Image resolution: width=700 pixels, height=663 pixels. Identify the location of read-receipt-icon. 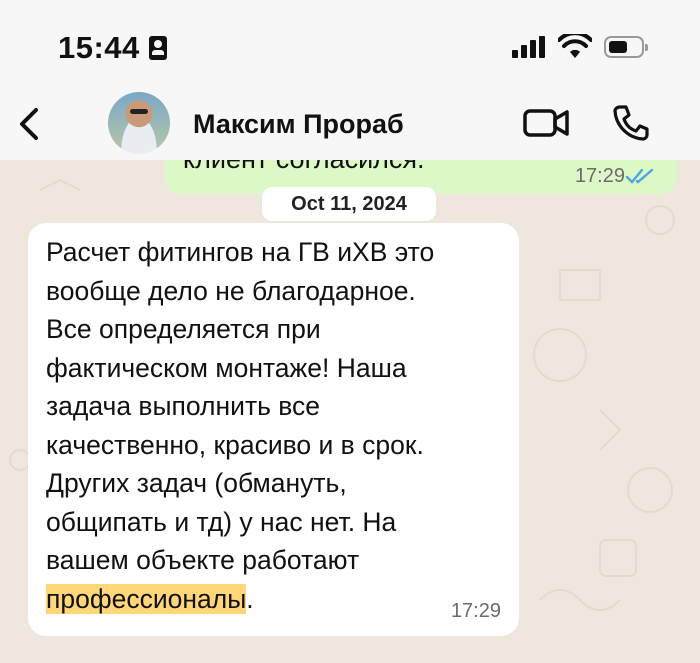
(639, 176).